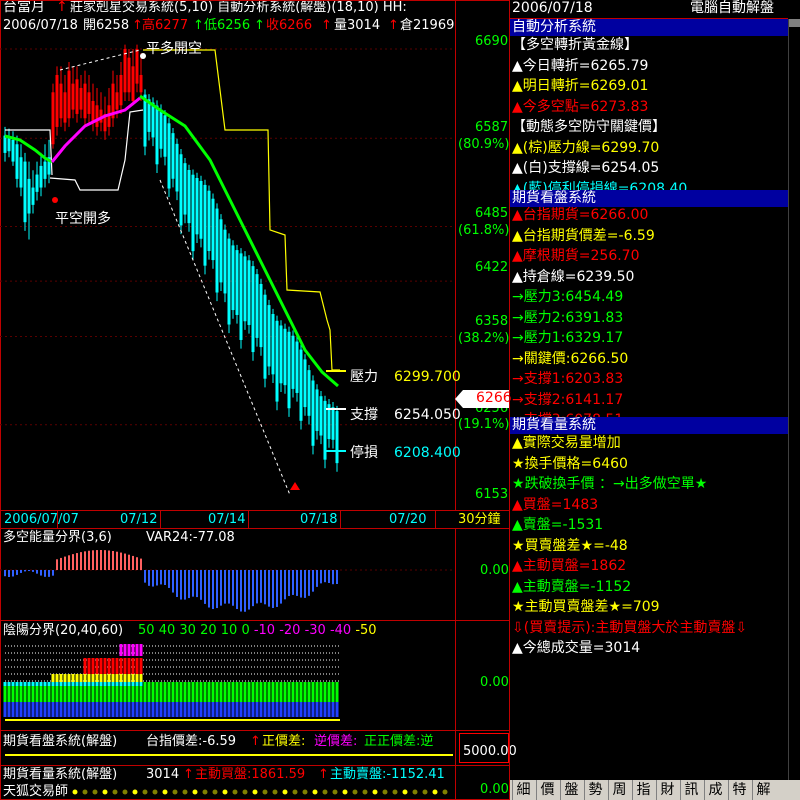 The width and height of the screenshot is (800, 800). Describe the element at coordinates (408, 519) in the screenshot. I see `date-tick: 07/20` at that location.